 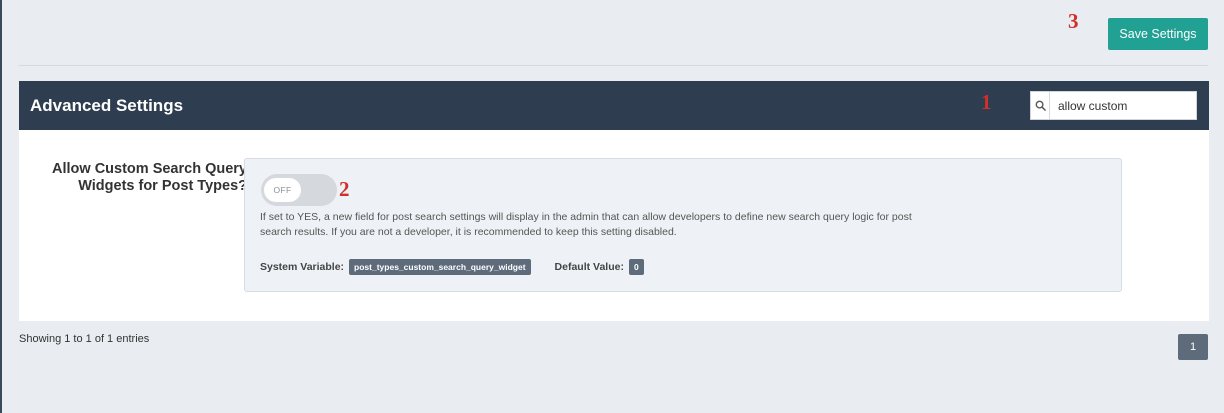 I want to click on search-input, so click(x=1123, y=105).